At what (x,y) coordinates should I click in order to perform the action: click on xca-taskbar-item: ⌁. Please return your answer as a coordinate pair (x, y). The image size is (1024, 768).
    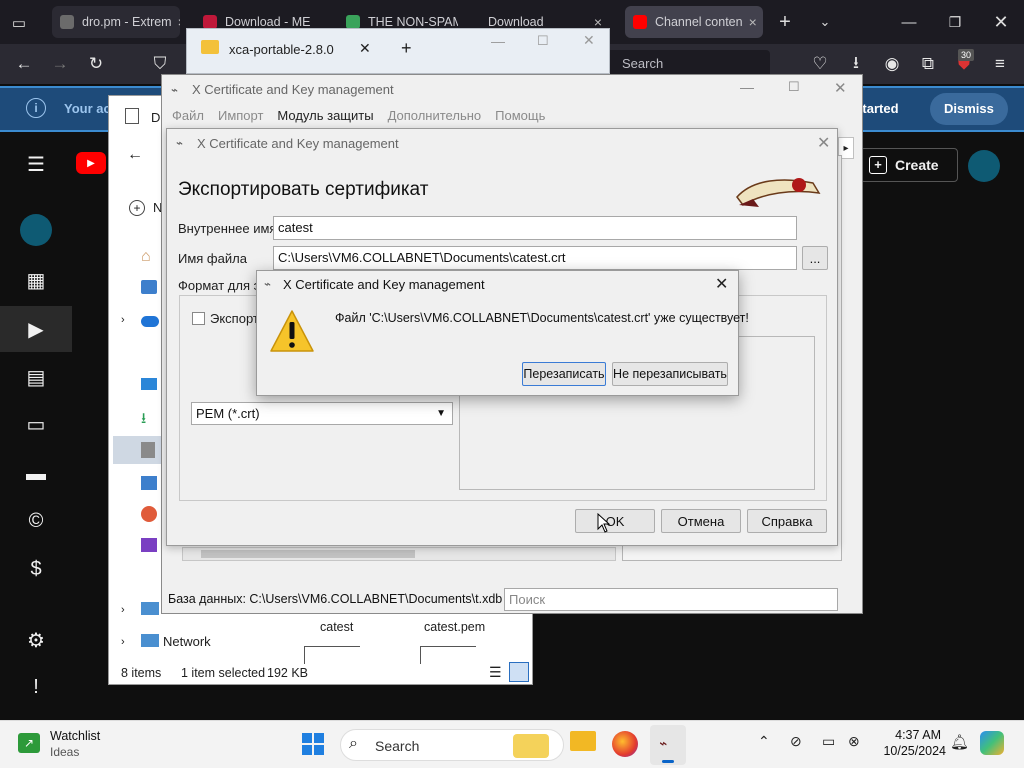
    Looking at the image, I should click on (668, 745).